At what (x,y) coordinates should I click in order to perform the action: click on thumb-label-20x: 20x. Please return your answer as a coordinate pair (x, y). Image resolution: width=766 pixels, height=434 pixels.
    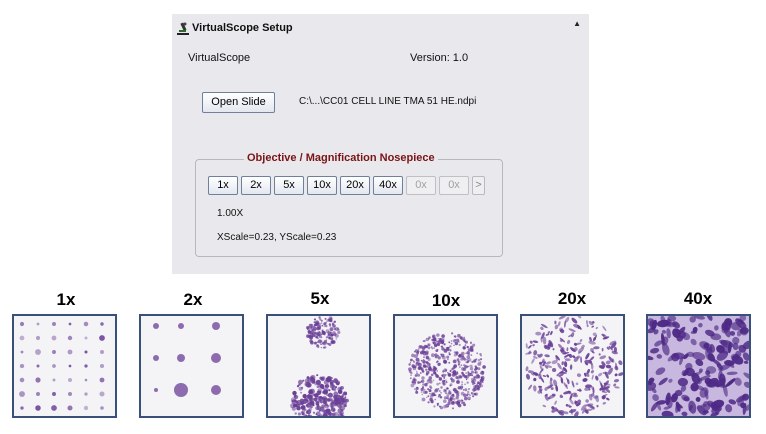
    Looking at the image, I should click on (572, 298).